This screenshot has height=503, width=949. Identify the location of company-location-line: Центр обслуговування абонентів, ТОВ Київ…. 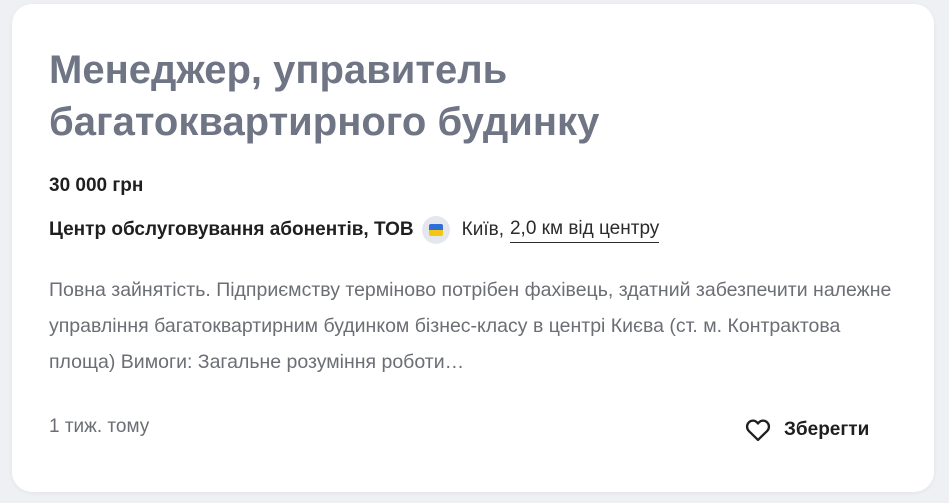
(354, 230).